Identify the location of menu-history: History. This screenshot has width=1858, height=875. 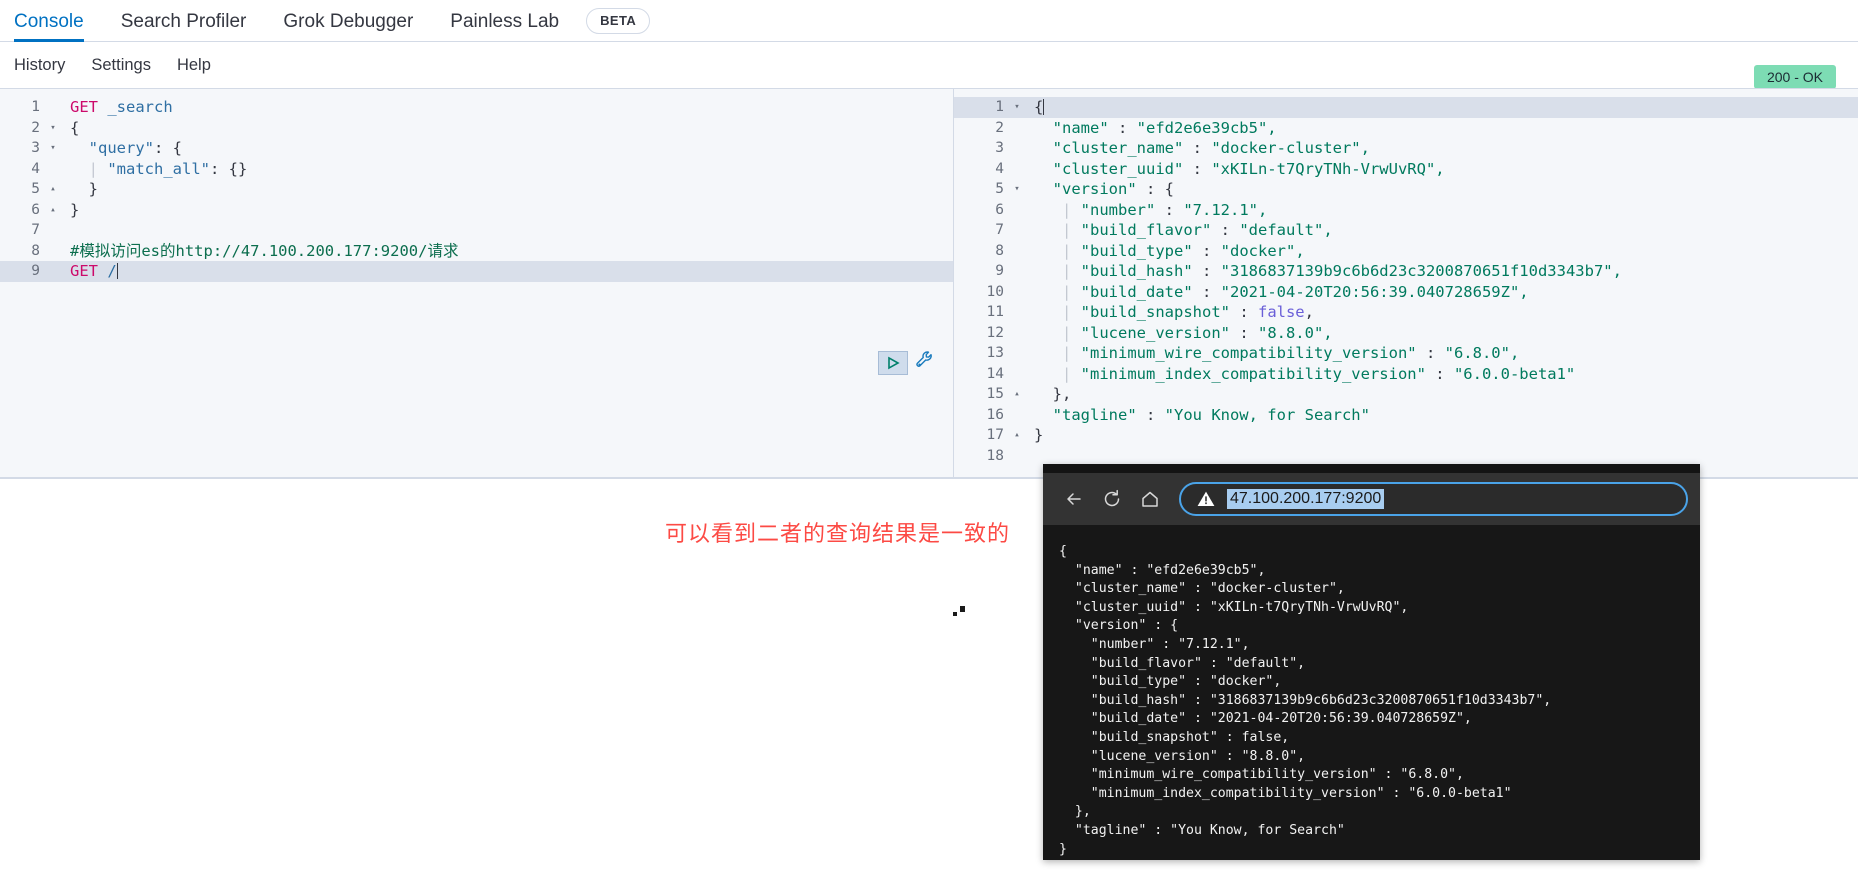
(39, 65).